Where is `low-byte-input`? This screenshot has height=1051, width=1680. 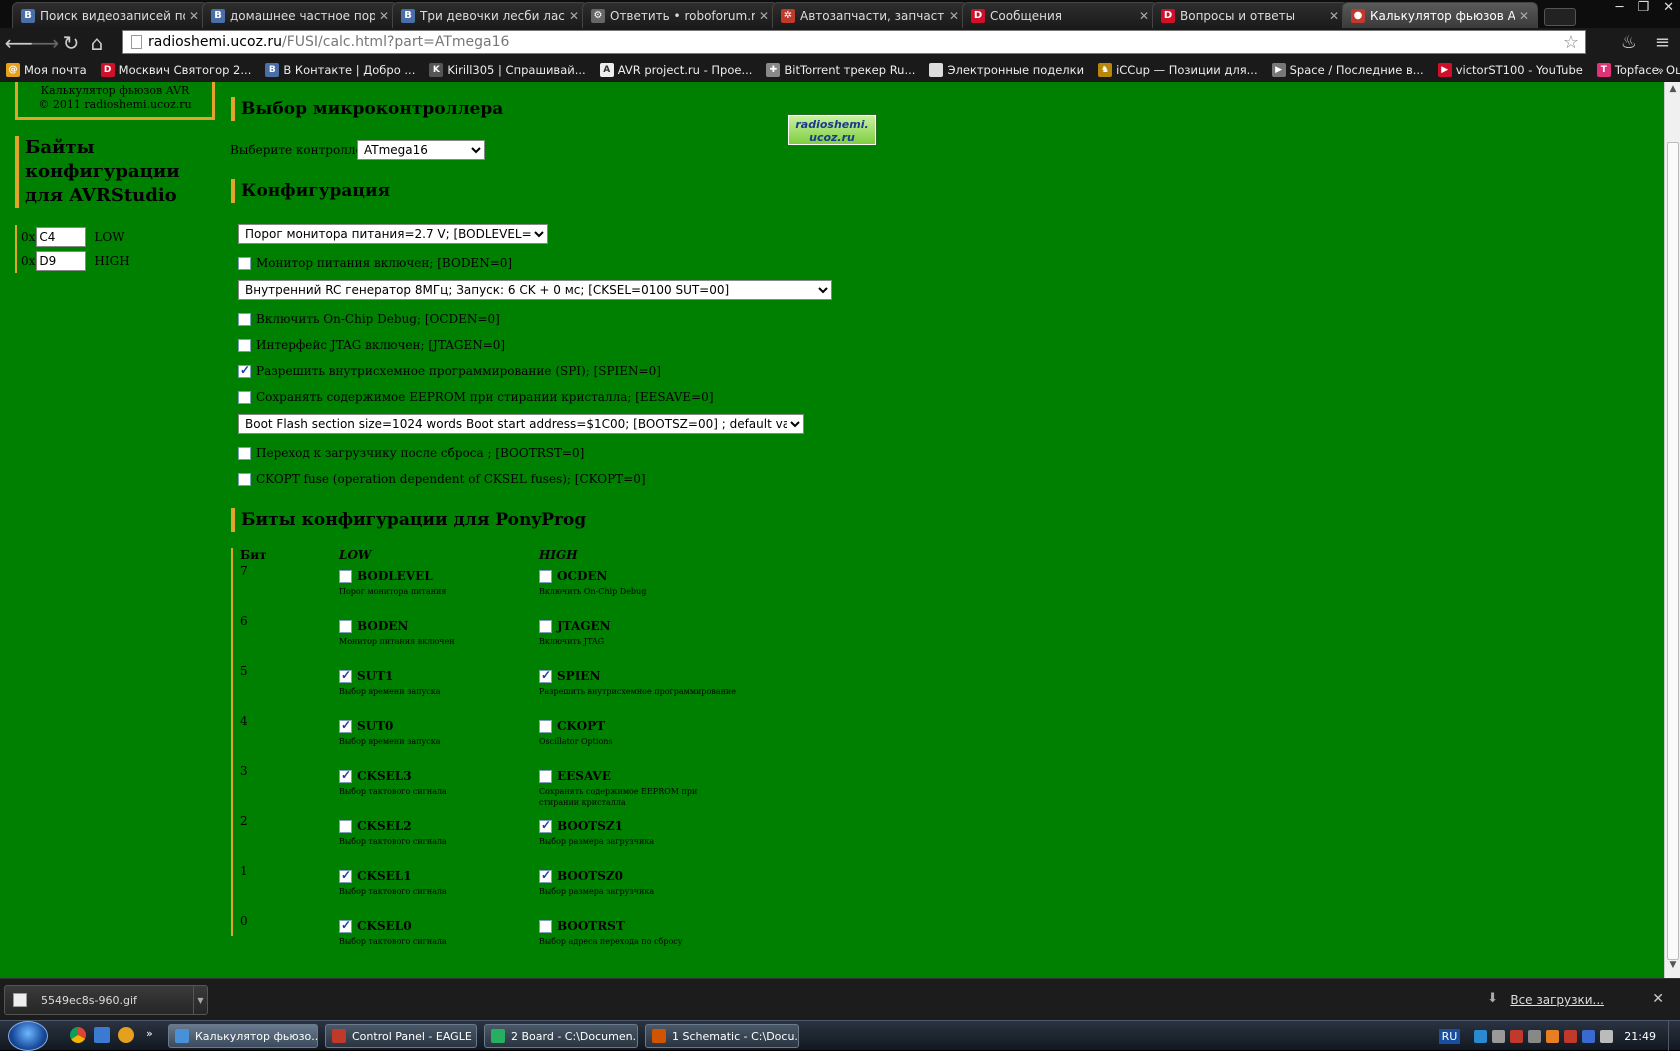
low-byte-input is located at coordinates (61, 237).